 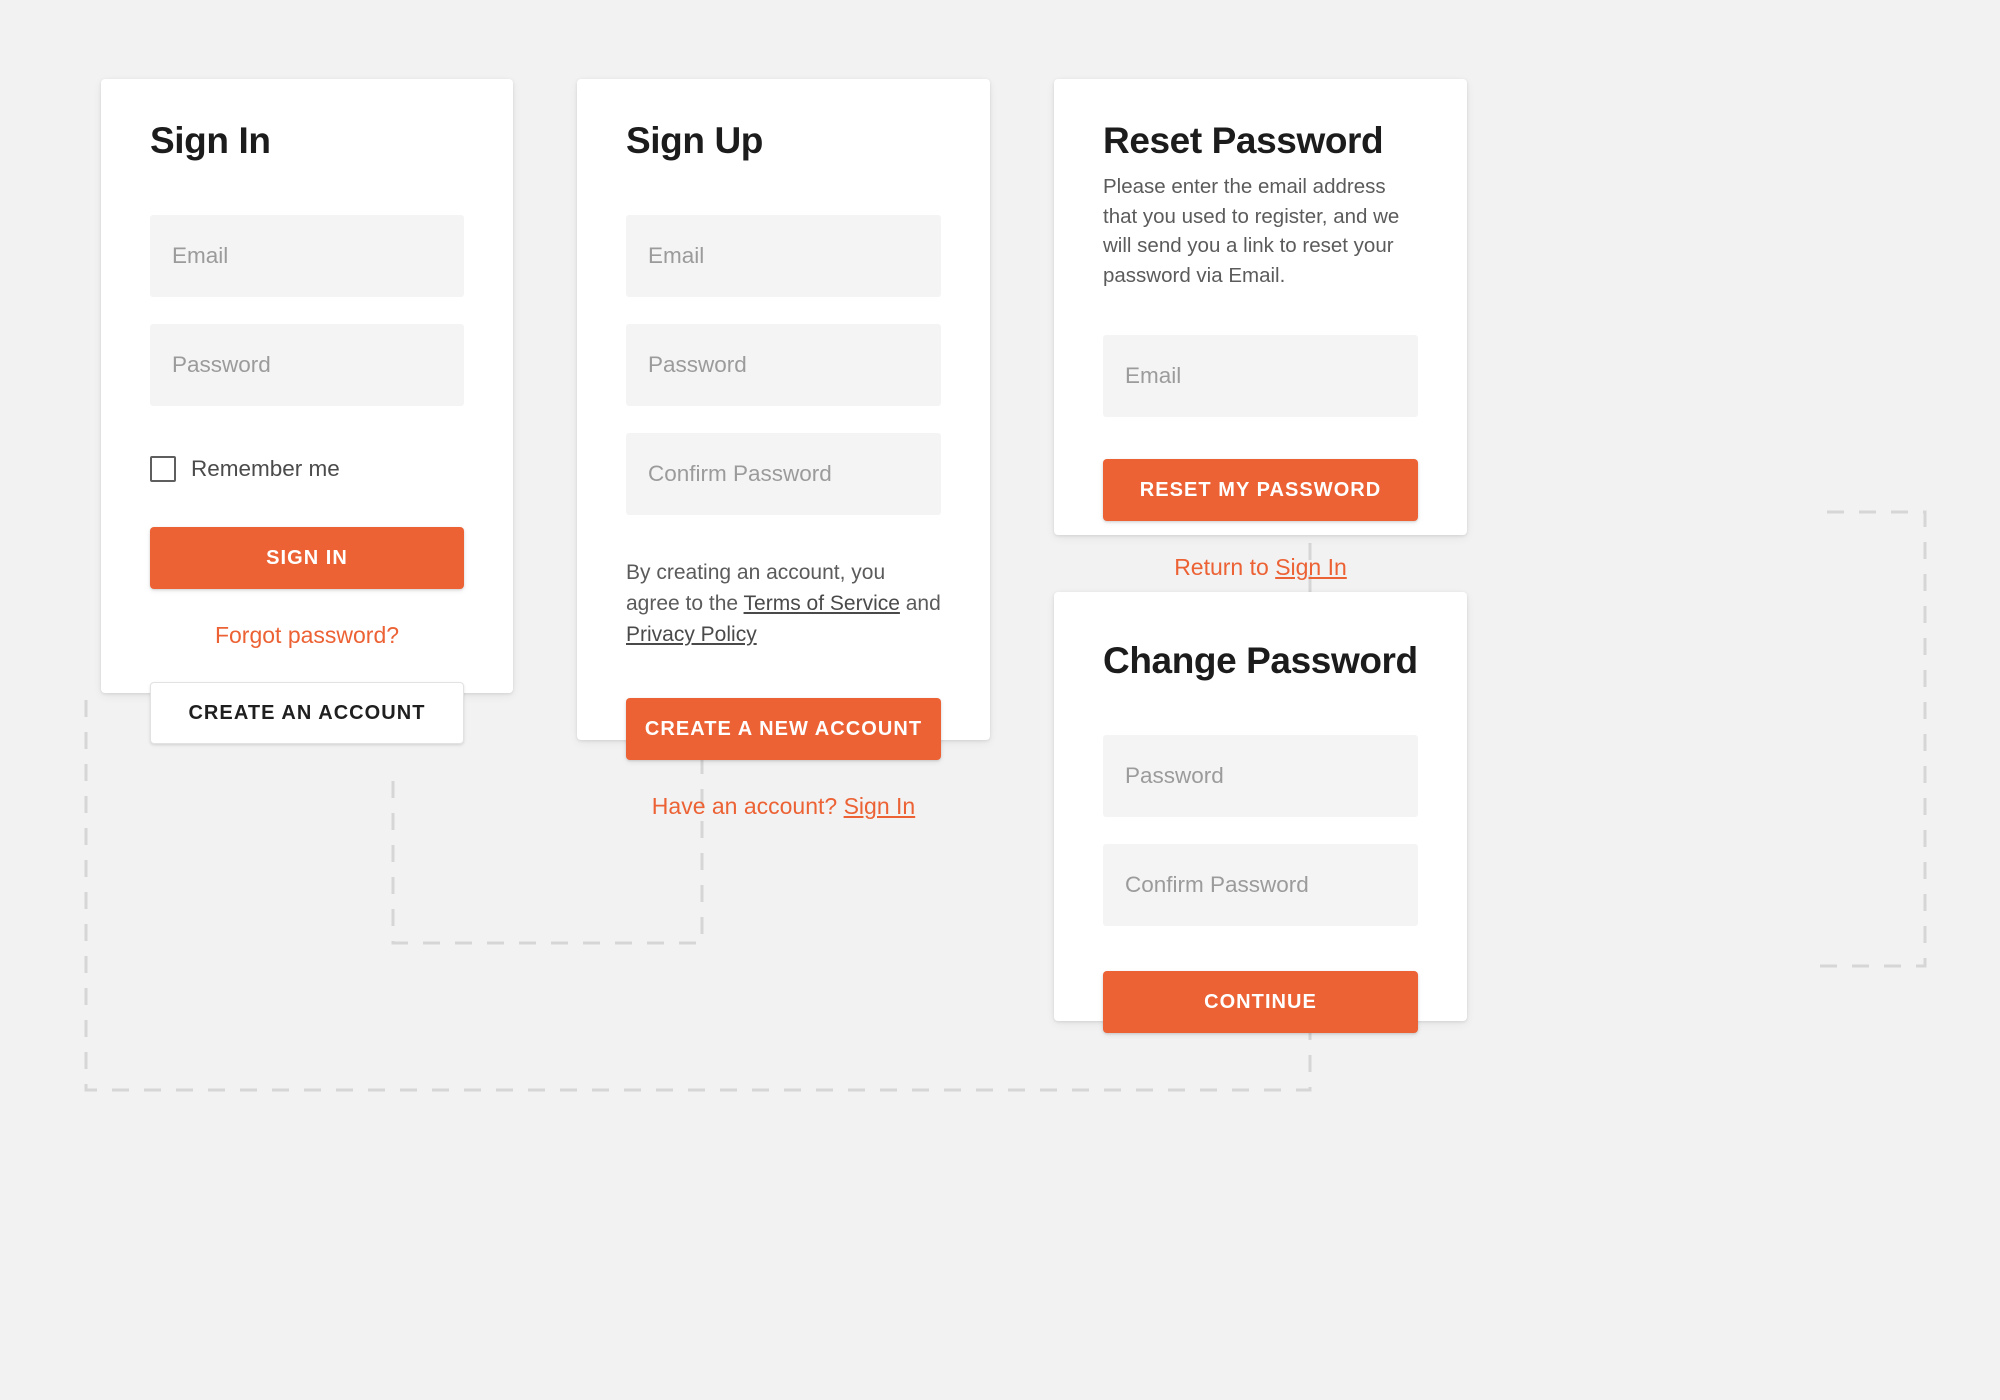 I want to click on return-sign-in-link: Sign In, so click(x=1311, y=567).